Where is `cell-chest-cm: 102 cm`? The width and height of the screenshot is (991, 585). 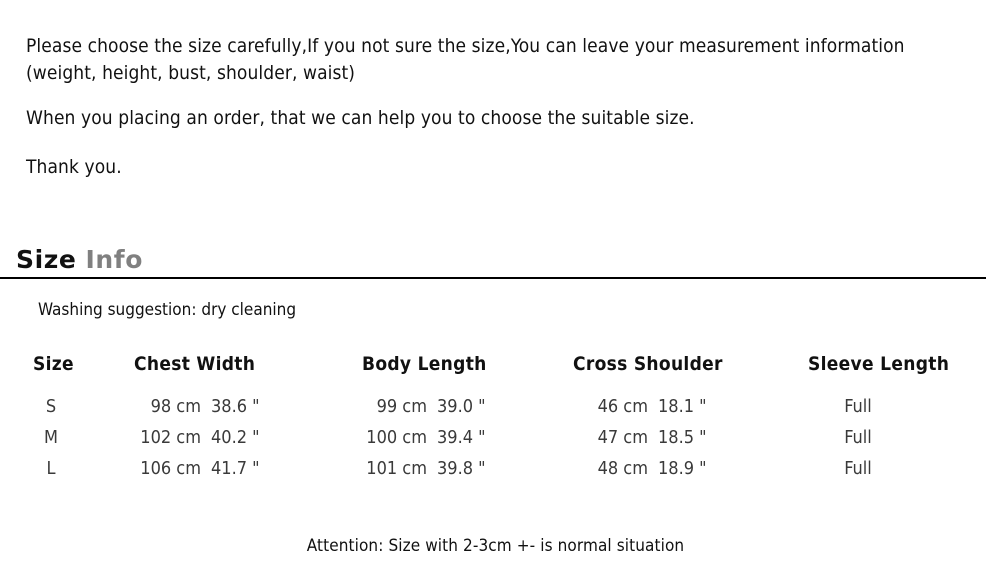
cell-chest-cm: 102 cm is located at coordinates (170, 437).